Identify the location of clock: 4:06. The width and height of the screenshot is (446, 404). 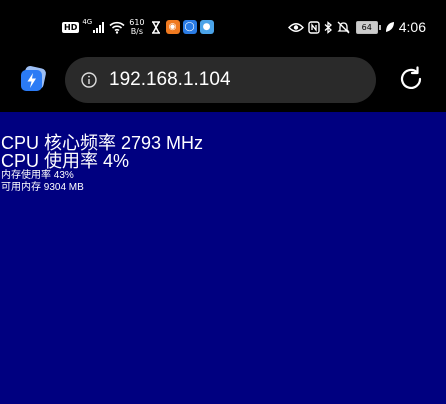
(412, 27).